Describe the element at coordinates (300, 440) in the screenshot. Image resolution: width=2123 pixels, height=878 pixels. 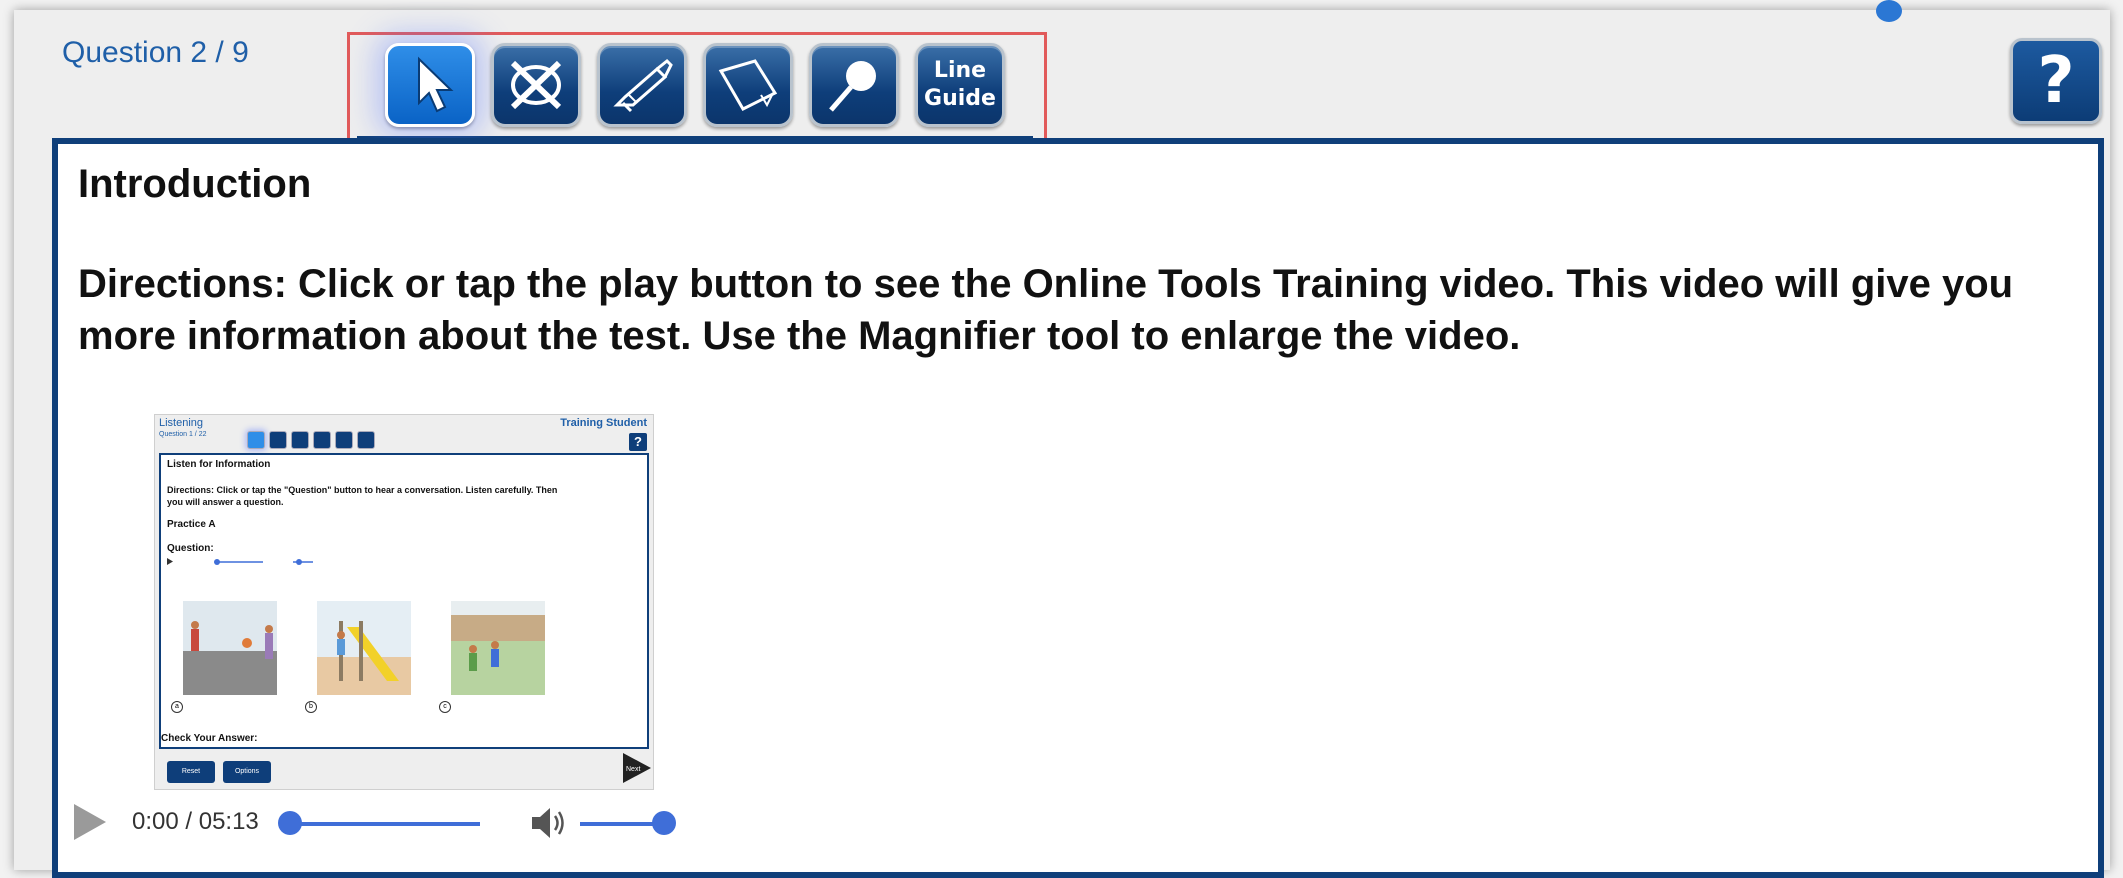
I see `thumbnail-highlighter-icon` at that location.